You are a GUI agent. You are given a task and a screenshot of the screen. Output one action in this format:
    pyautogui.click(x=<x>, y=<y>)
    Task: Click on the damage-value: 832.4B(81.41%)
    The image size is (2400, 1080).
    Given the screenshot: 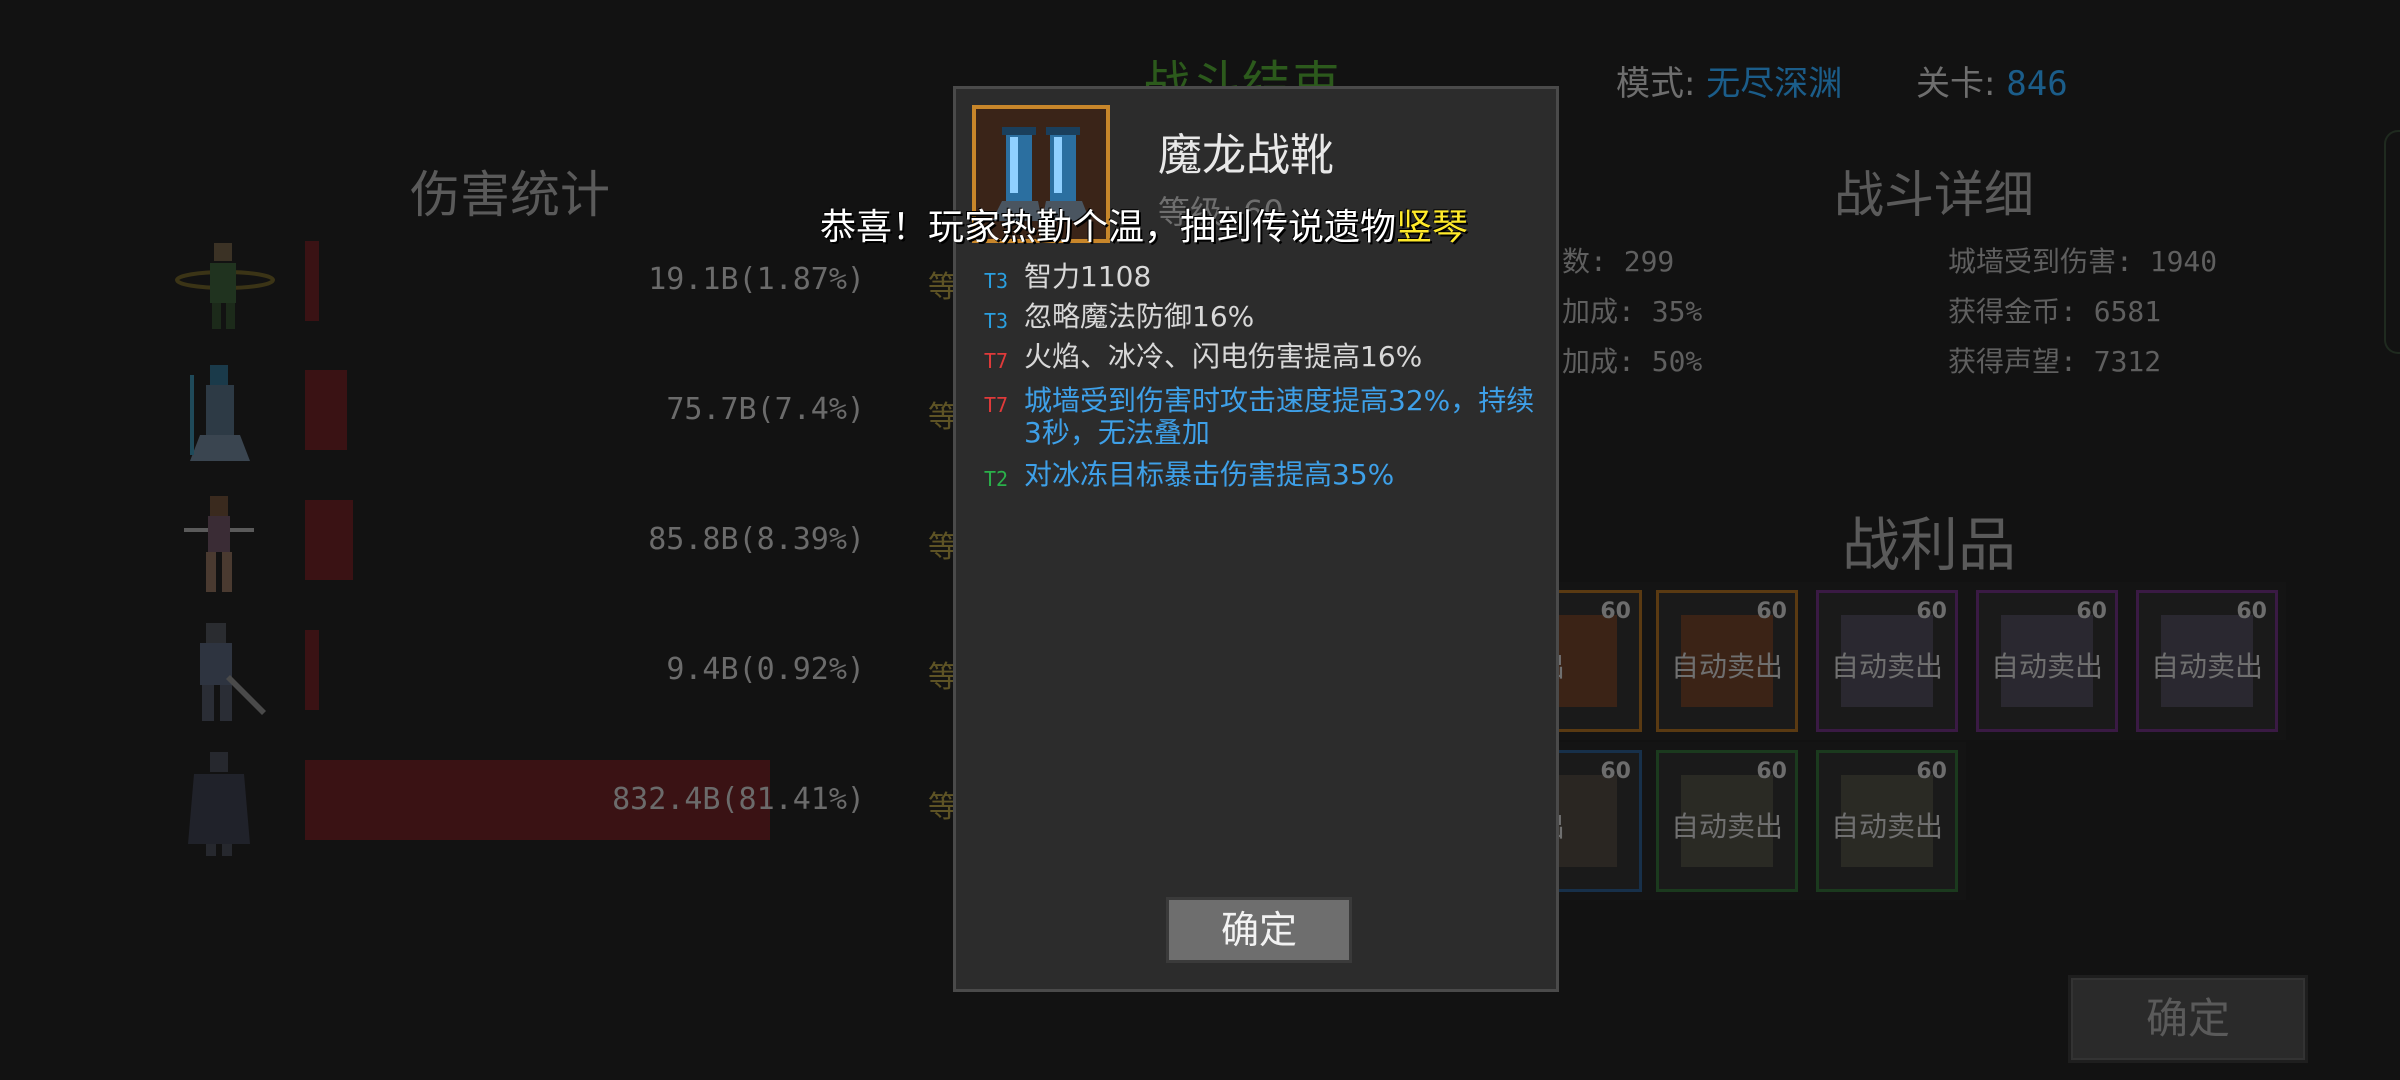 What is the action you would take?
    pyautogui.click(x=738, y=799)
    